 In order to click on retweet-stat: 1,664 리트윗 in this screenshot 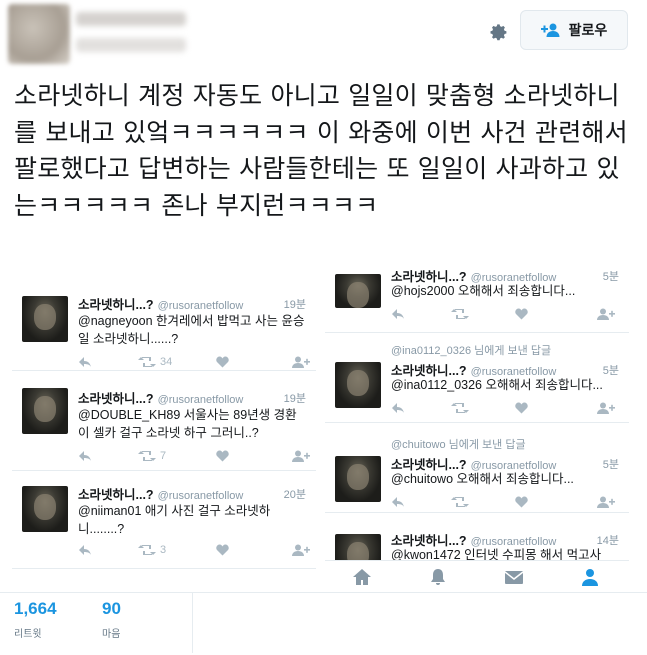, I will do `click(35, 619)`.